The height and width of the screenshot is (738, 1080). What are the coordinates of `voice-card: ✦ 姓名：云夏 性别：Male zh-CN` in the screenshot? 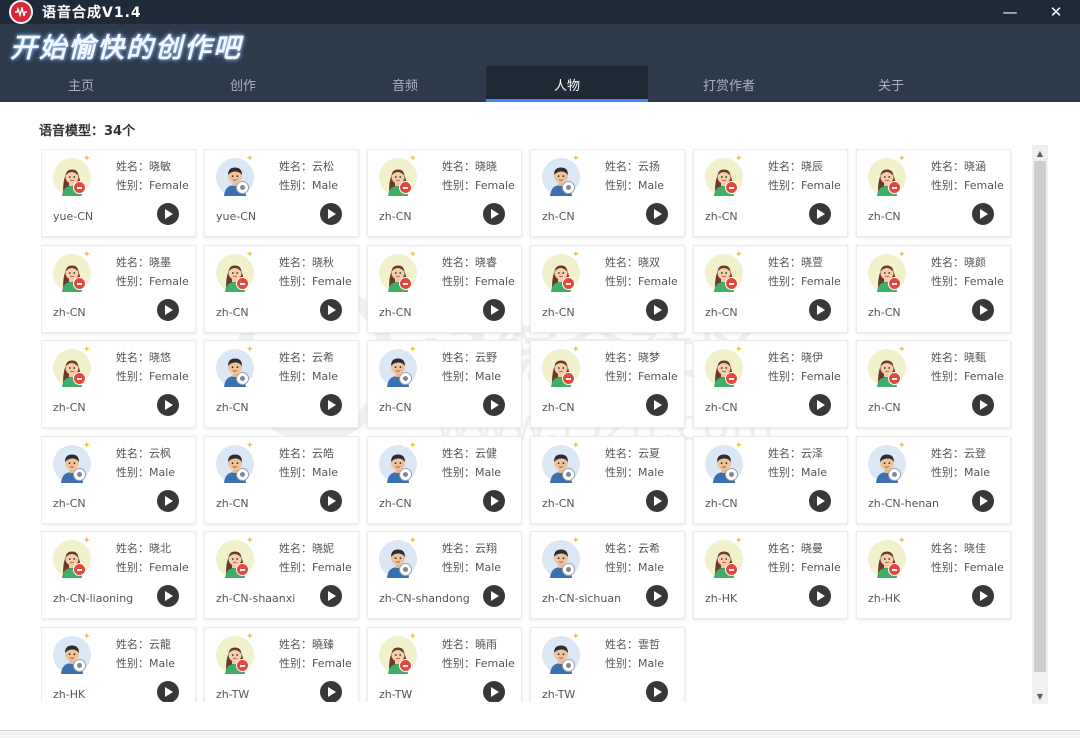 It's located at (607, 480).